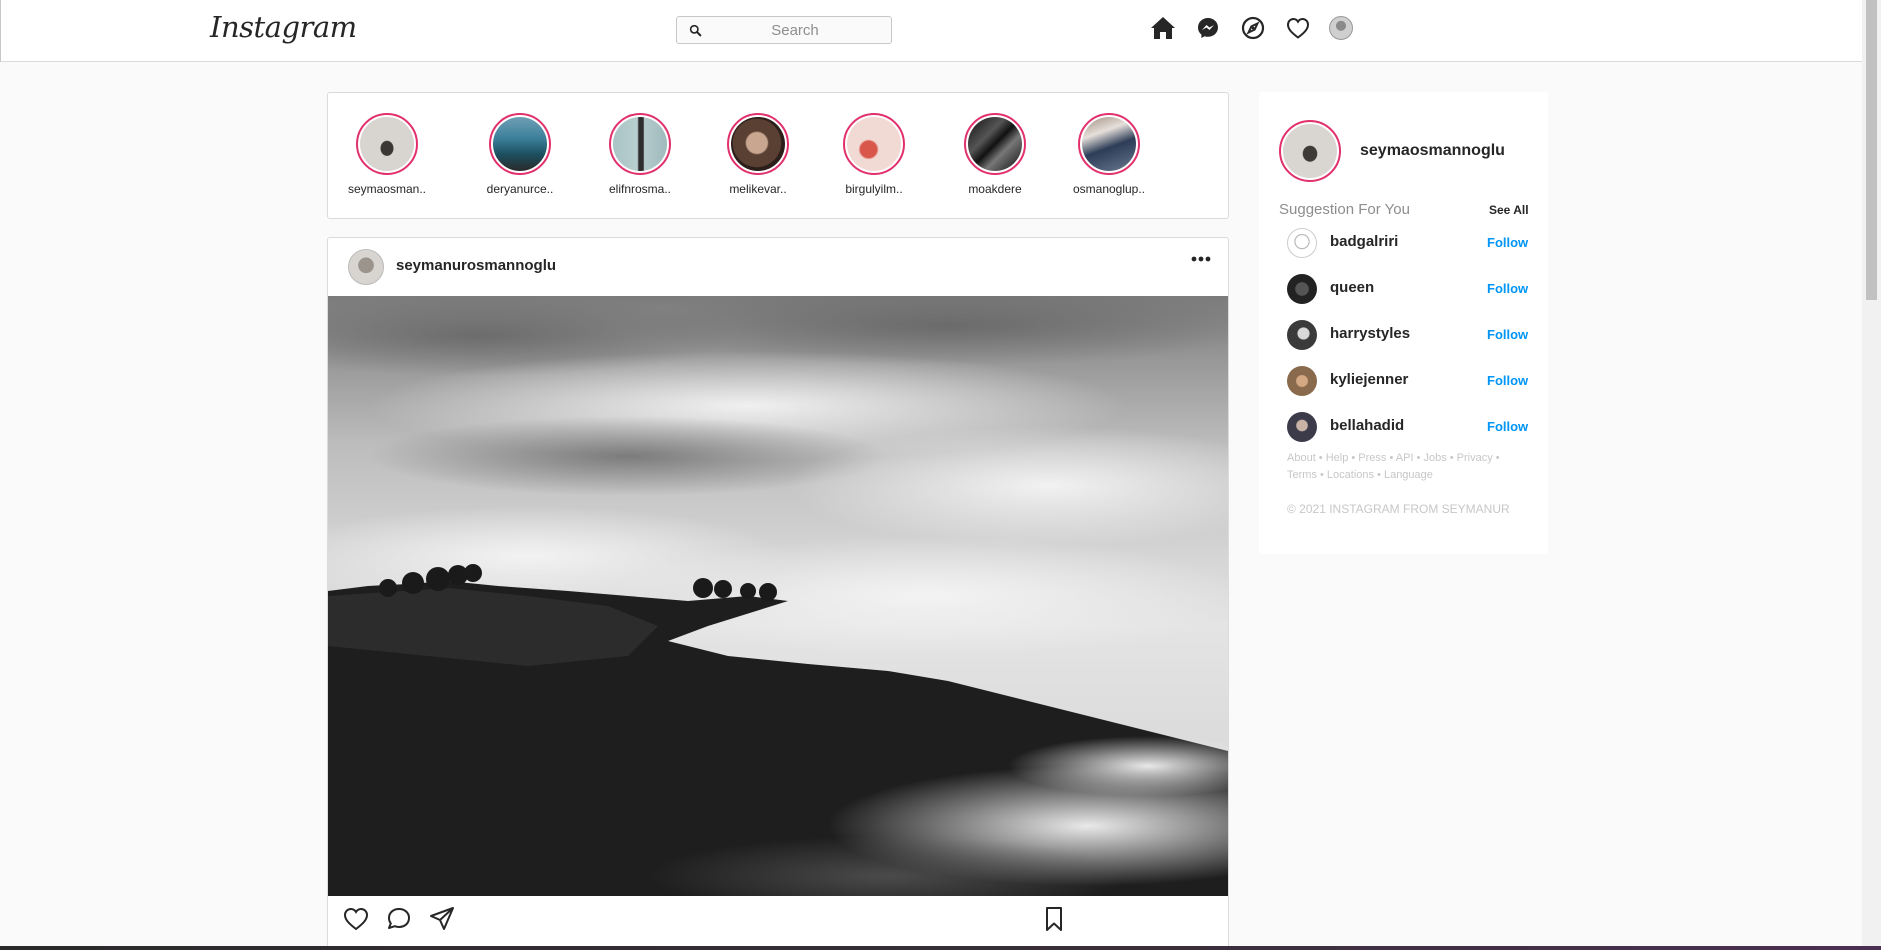 The height and width of the screenshot is (950, 1881). What do you see at coordinates (356, 919) in the screenshot?
I see `like-icon` at bounding box center [356, 919].